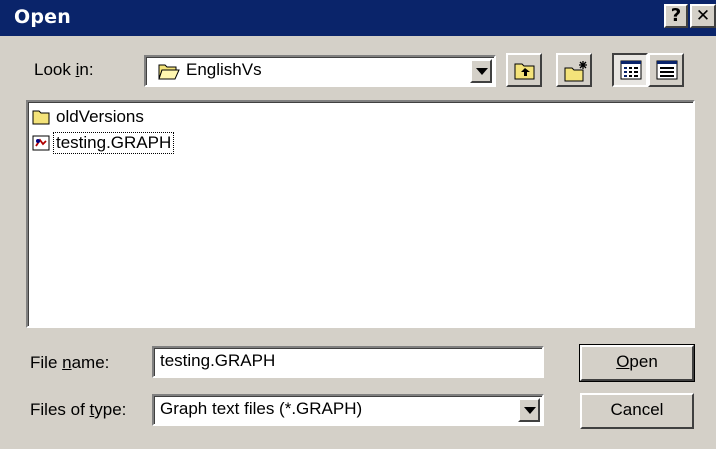 The image size is (716, 449). I want to click on open-folder-icon, so click(169, 72).